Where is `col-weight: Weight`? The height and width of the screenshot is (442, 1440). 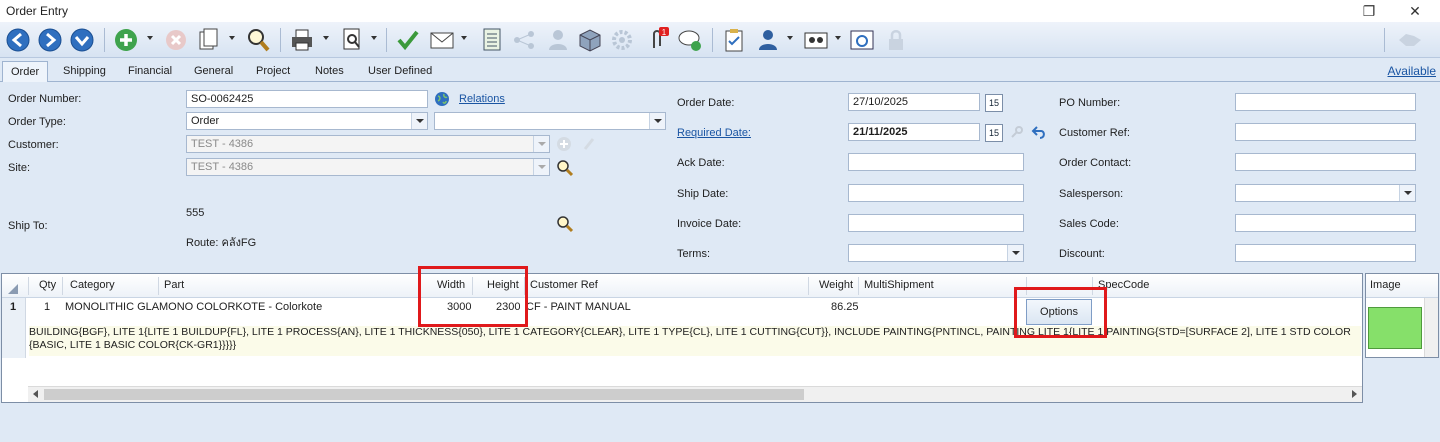 col-weight: Weight is located at coordinates (836, 285).